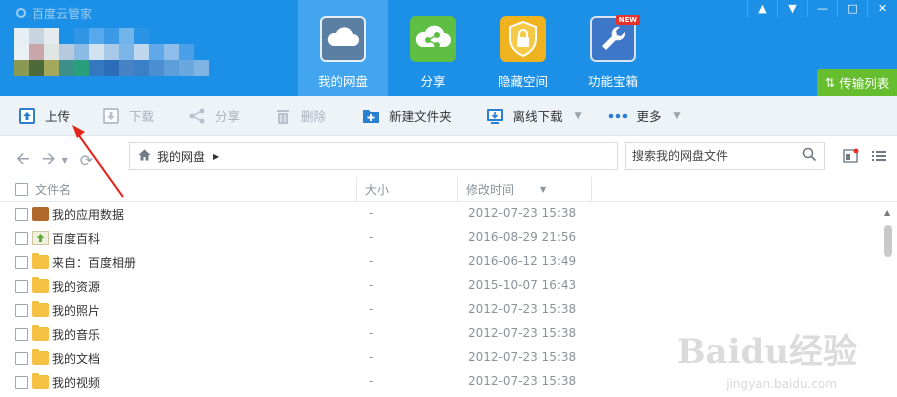 Image resolution: width=897 pixels, height=397 pixels. Describe the element at coordinates (343, 48) in the screenshot. I see `tab-my-netdisk: 我的网盘` at that location.